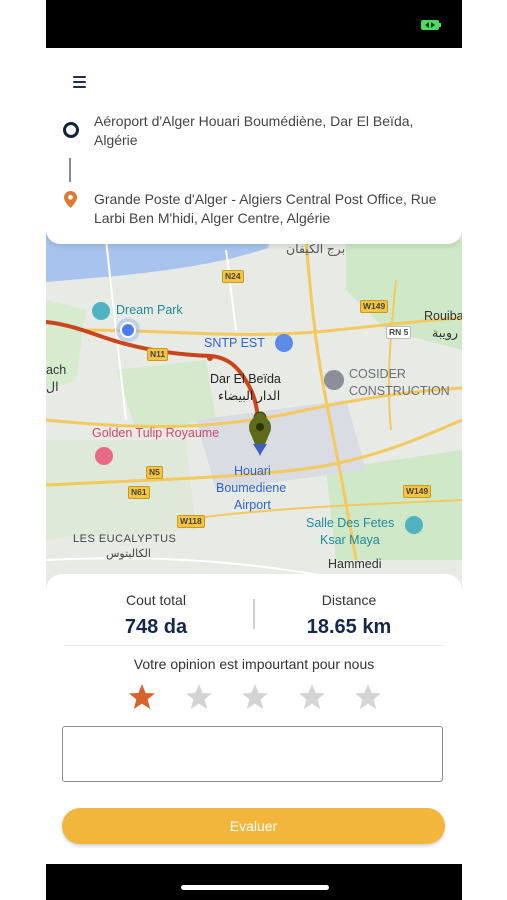 The width and height of the screenshot is (507, 900). What do you see at coordinates (125, 539) in the screenshot?
I see `map-label-eucalyptus: LES EUCALYPTUS` at bounding box center [125, 539].